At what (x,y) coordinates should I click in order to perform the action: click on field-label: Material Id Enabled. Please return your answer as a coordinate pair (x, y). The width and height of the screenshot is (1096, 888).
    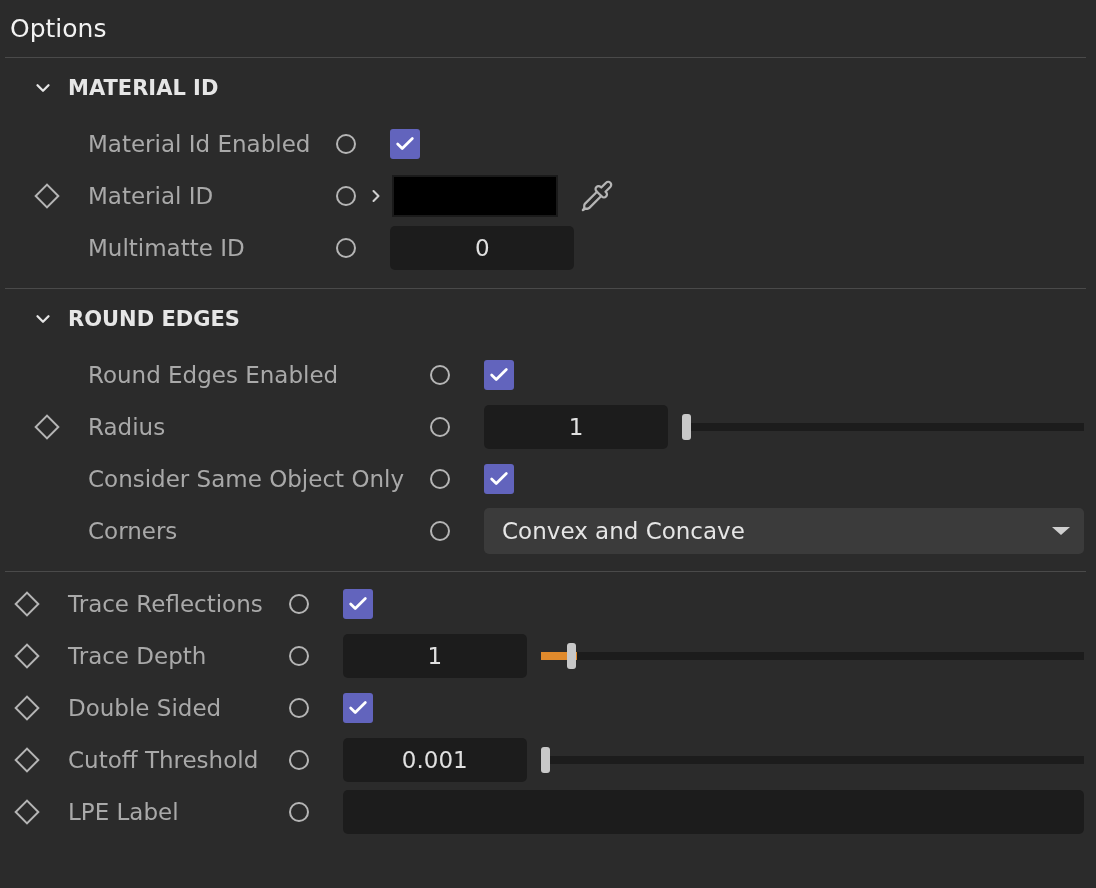
    Looking at the image, I should click on (199, 144).